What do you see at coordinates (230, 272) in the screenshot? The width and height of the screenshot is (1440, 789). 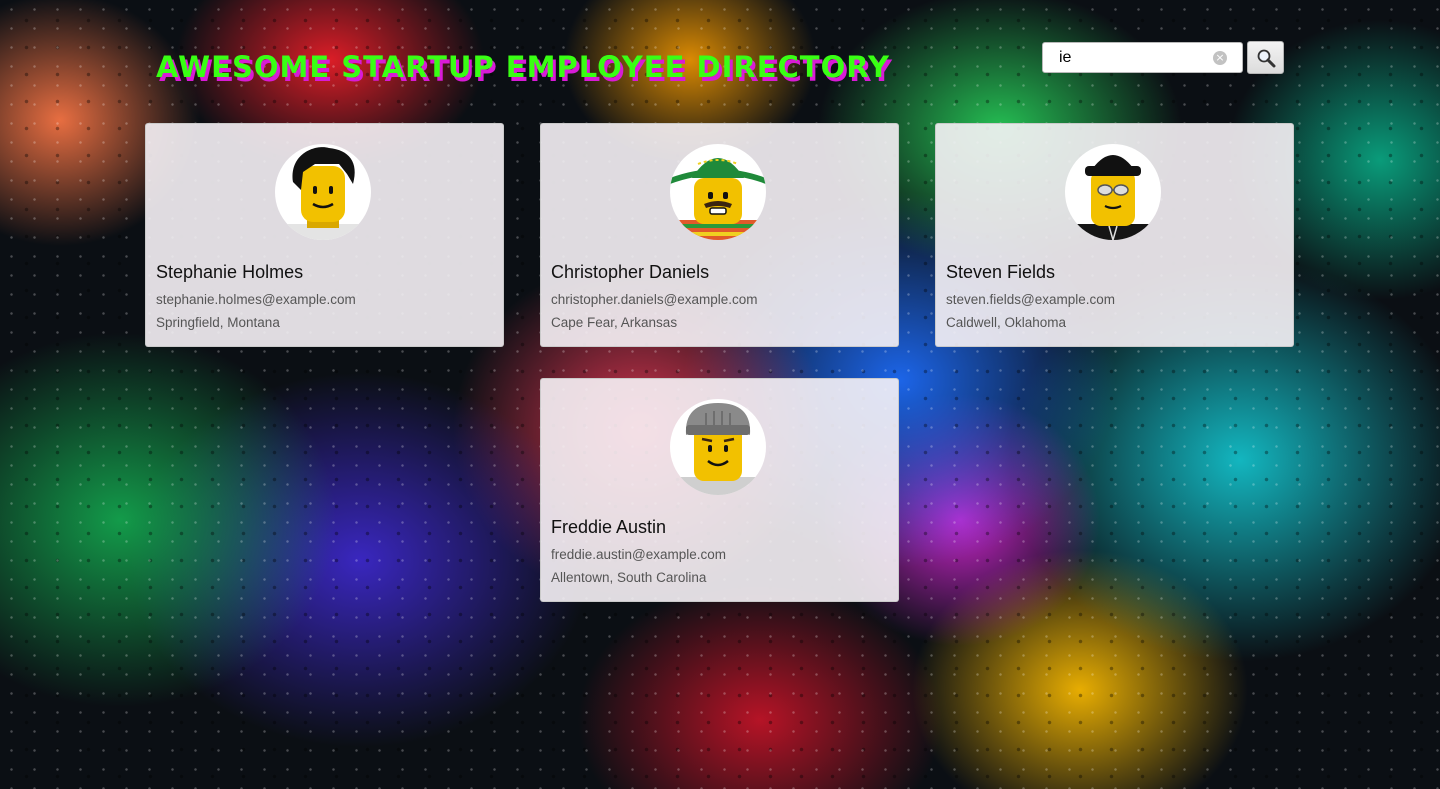 I see `employee-name: Stephanie Holmes` at bounding box center [230, 272].